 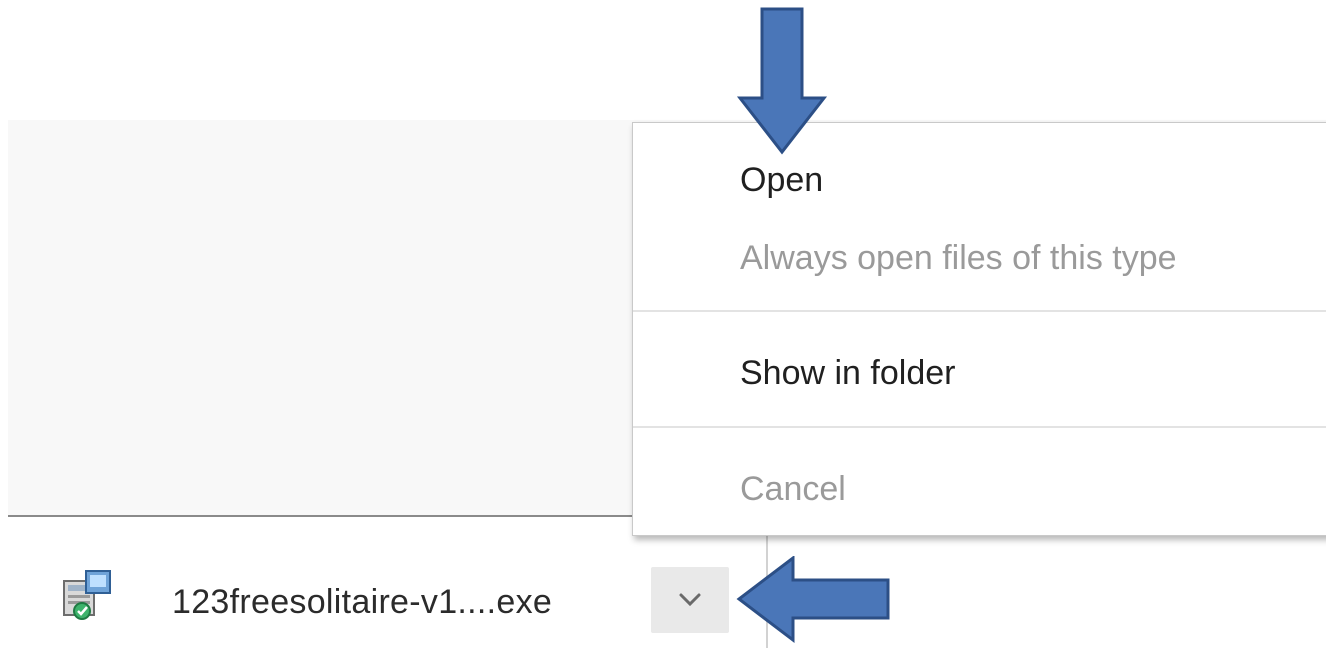 I want to click on download-item-menu-button, so click(x=690, y=600).